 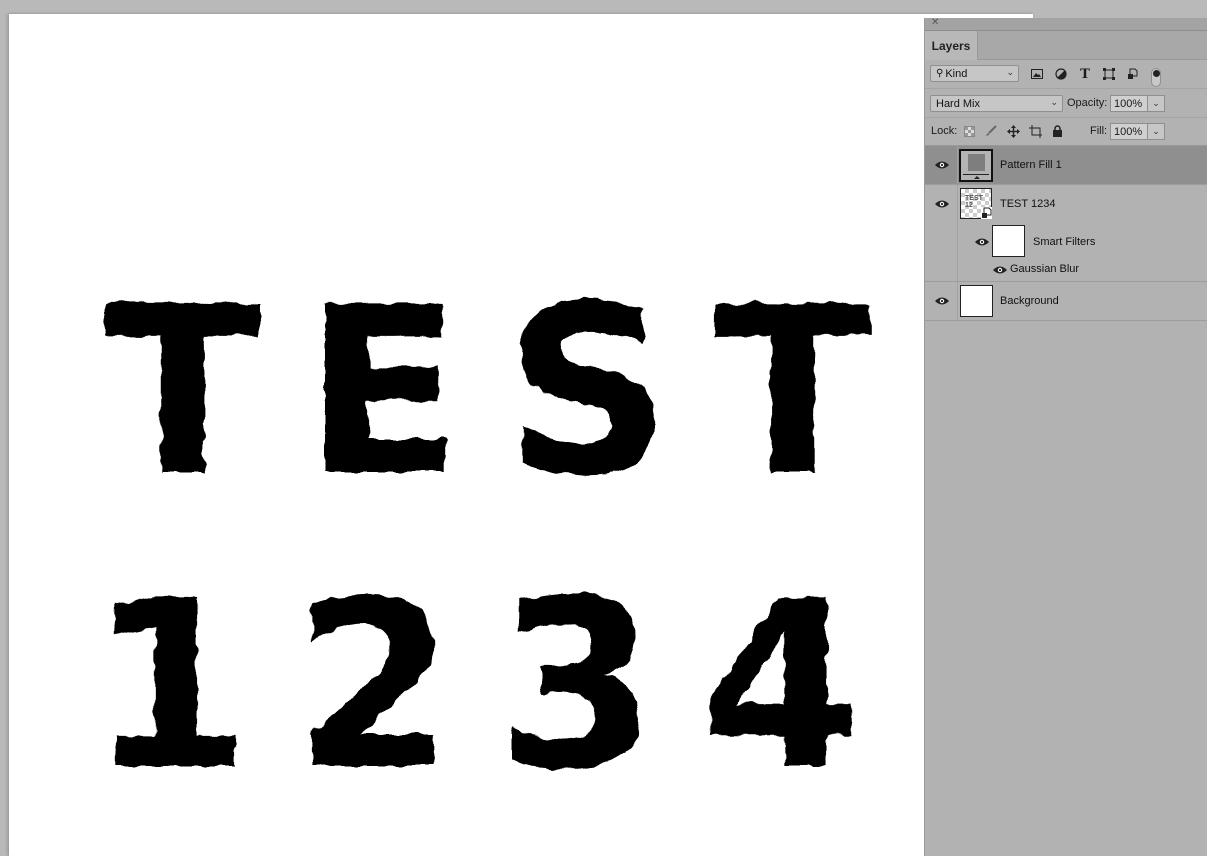 I want to click on smart-object-badge-icon, so click(x=986, y=213).